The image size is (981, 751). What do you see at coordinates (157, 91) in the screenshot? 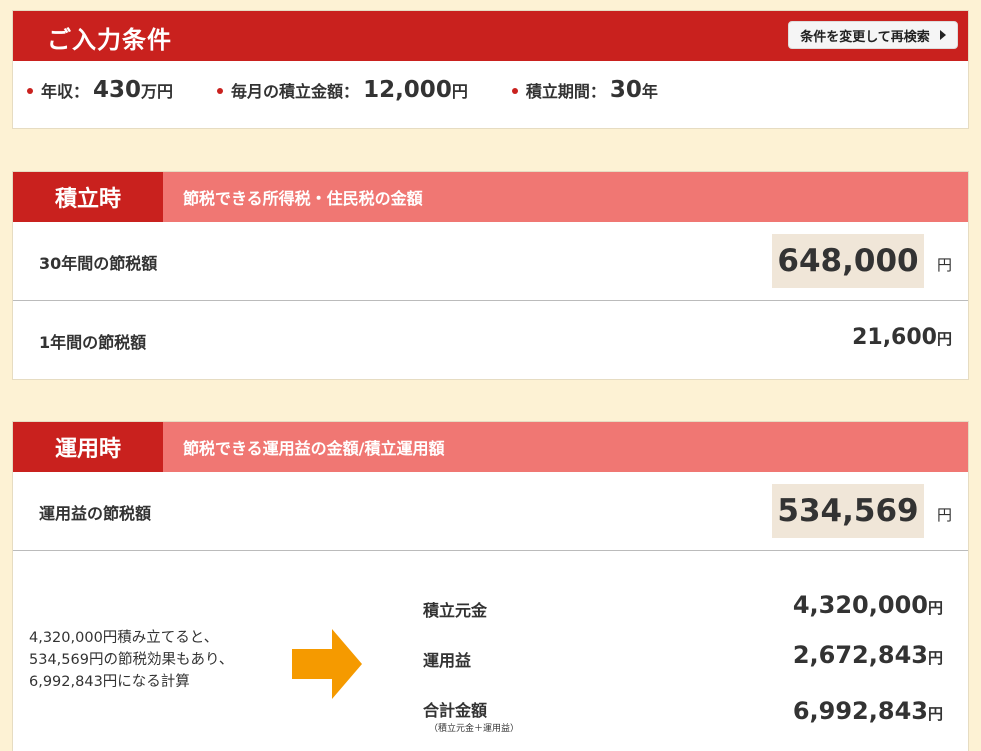
I see `condition-unit: 万円` at bounding box center [157, 91].